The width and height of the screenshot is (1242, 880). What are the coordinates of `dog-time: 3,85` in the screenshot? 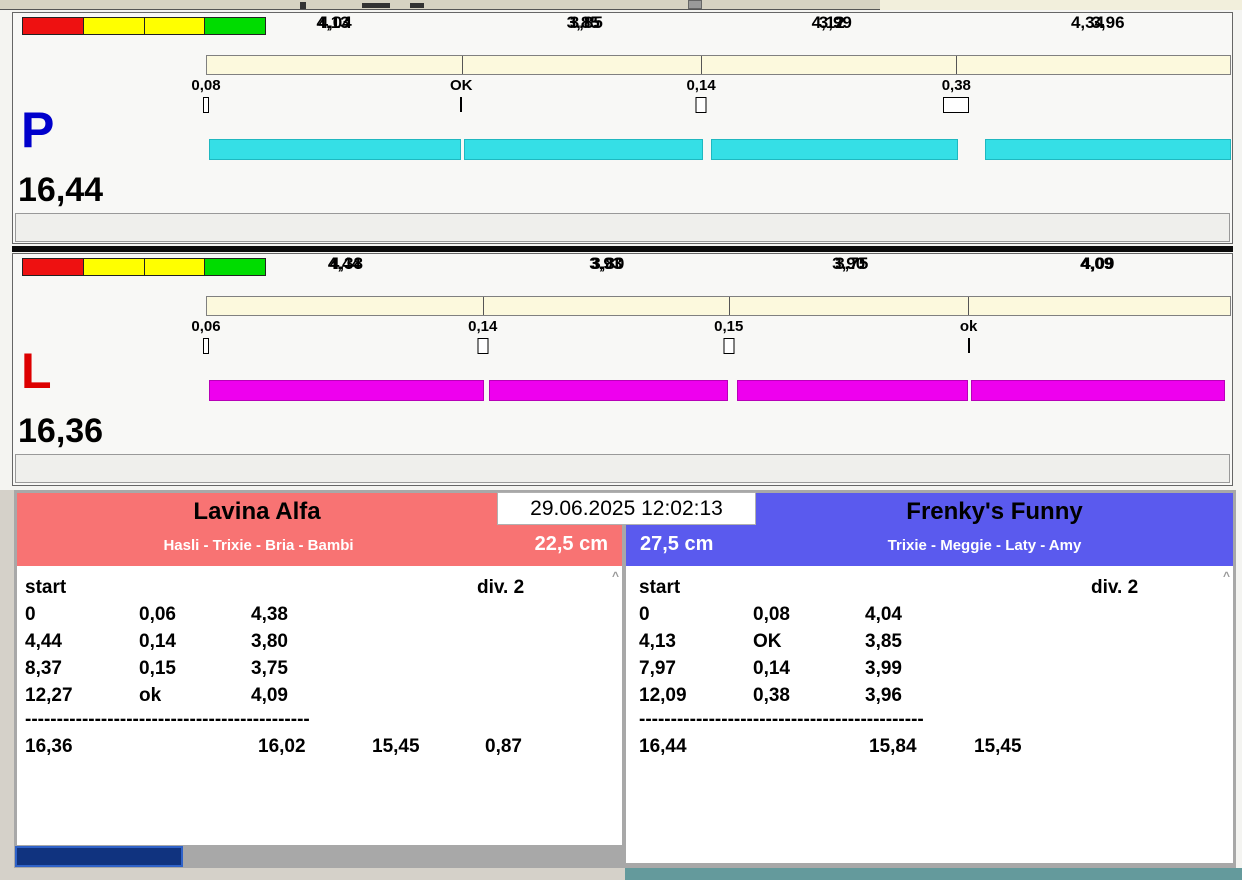 It's located at (883, 641).